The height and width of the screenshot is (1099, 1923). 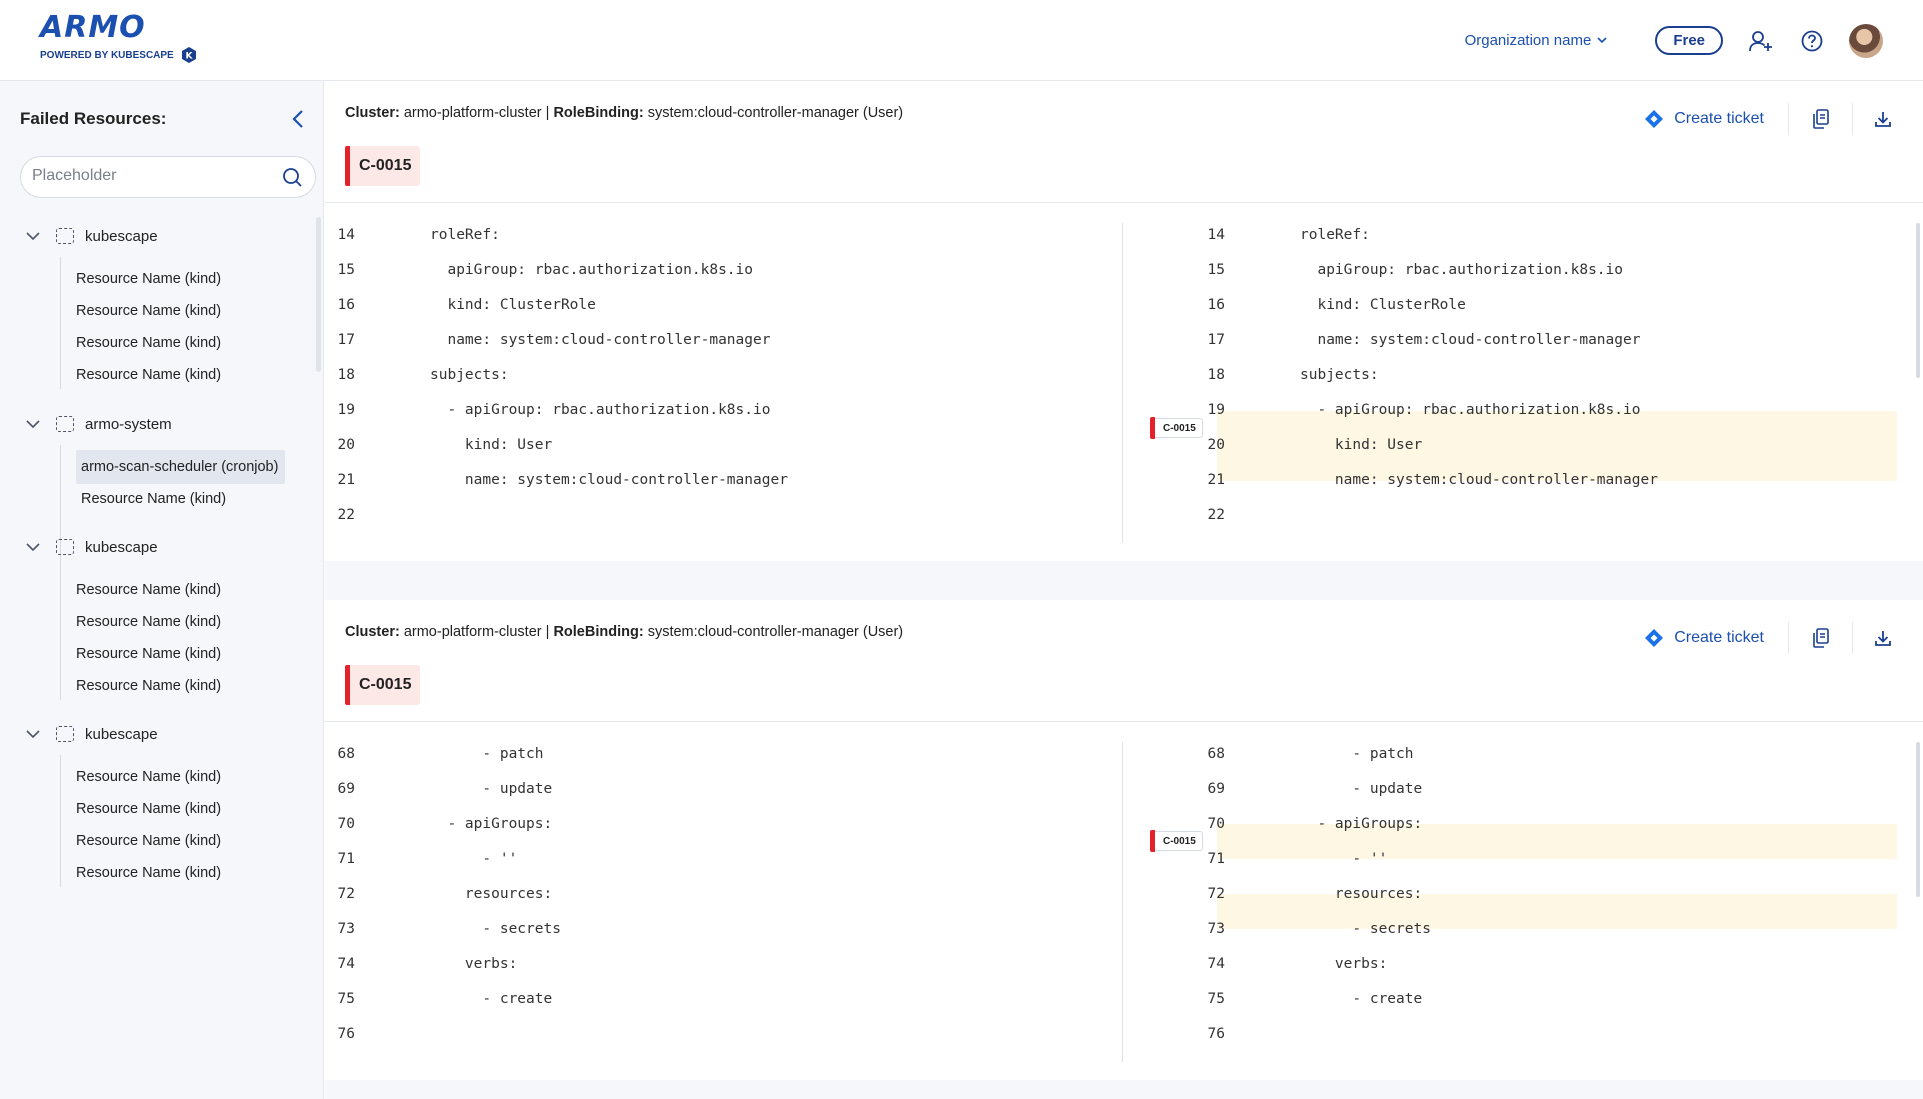 I want to click on user-avatar, so click(x=1866, y=40).